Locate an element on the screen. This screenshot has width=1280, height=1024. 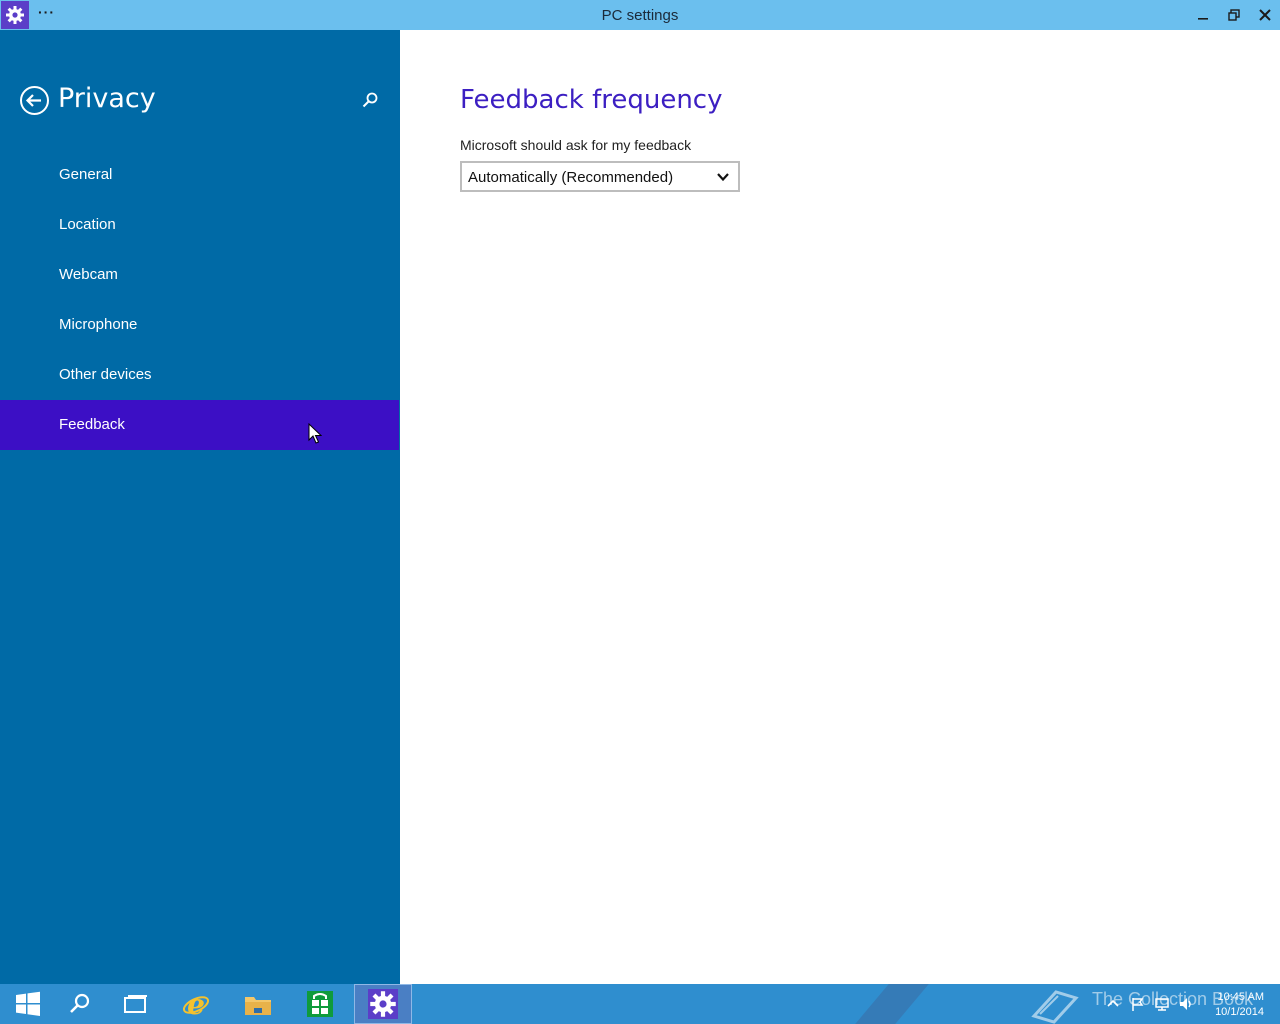
window-title: PC settings is located at coordinates (640, 15).